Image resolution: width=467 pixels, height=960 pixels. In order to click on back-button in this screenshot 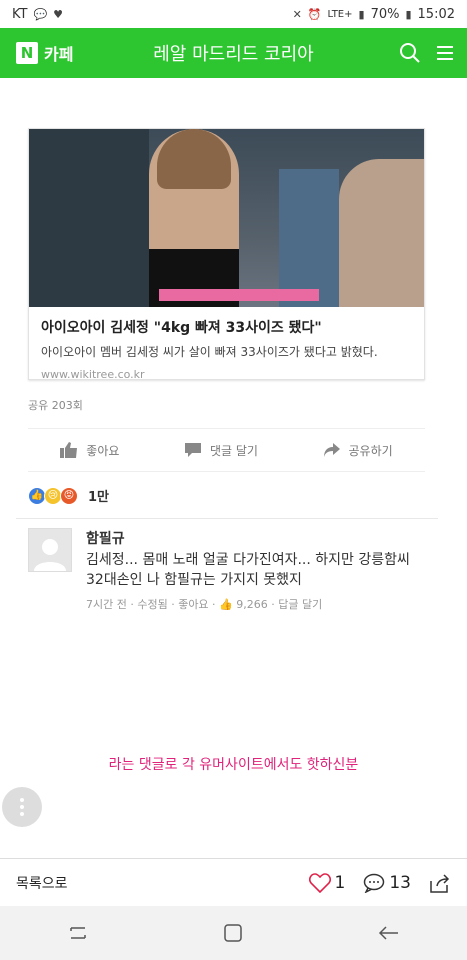, I will do `click(389, 933)`.